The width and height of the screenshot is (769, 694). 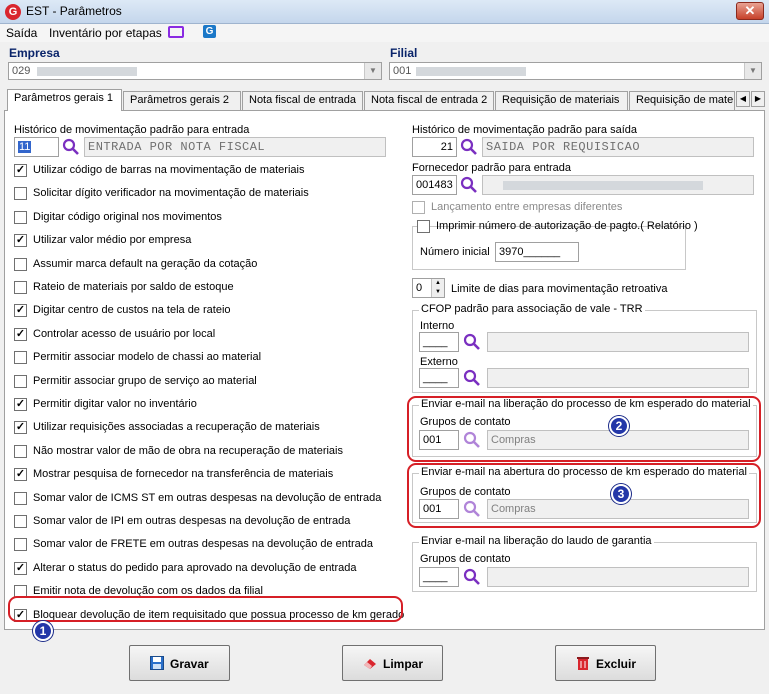 I want to click on interno-desc-field, so click(x=618, y=342).